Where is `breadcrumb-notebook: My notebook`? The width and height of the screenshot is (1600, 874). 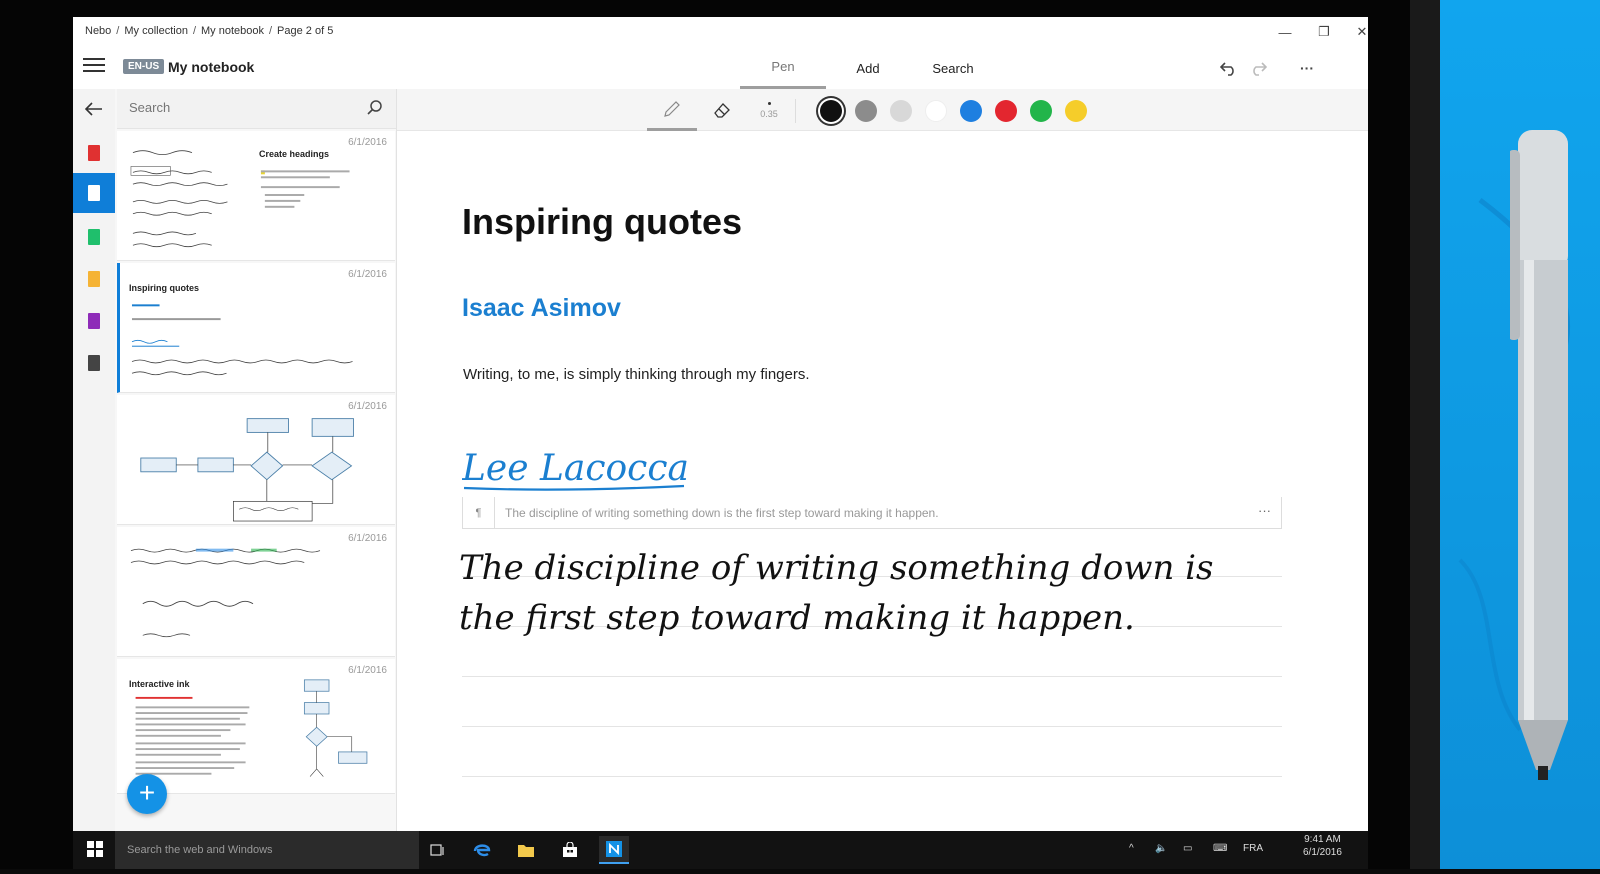 breadcrumb-notebook: My notebook is located at coordinates (232, 31).